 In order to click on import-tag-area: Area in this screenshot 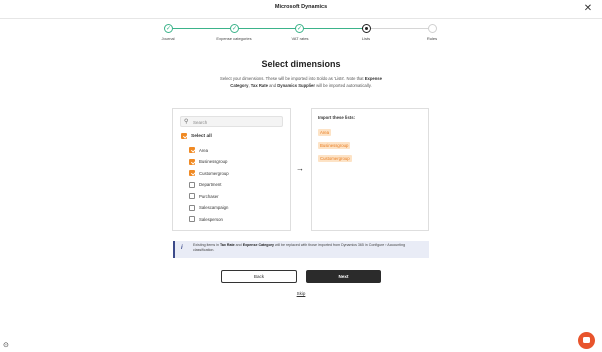, I will do `click(325, 132)`.